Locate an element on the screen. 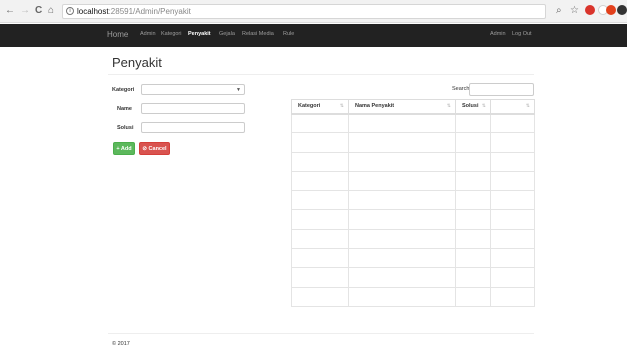 This screenshot has width=627, height=352. column-header-solusi: Solusi ⇅ is located at coordinates (473, 107).